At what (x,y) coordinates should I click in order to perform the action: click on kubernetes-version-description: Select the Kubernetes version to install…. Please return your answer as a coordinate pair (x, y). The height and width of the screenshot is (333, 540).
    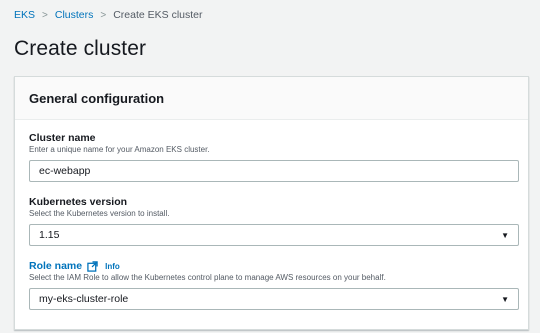
    Looking at the image, I should click on (99, 213).